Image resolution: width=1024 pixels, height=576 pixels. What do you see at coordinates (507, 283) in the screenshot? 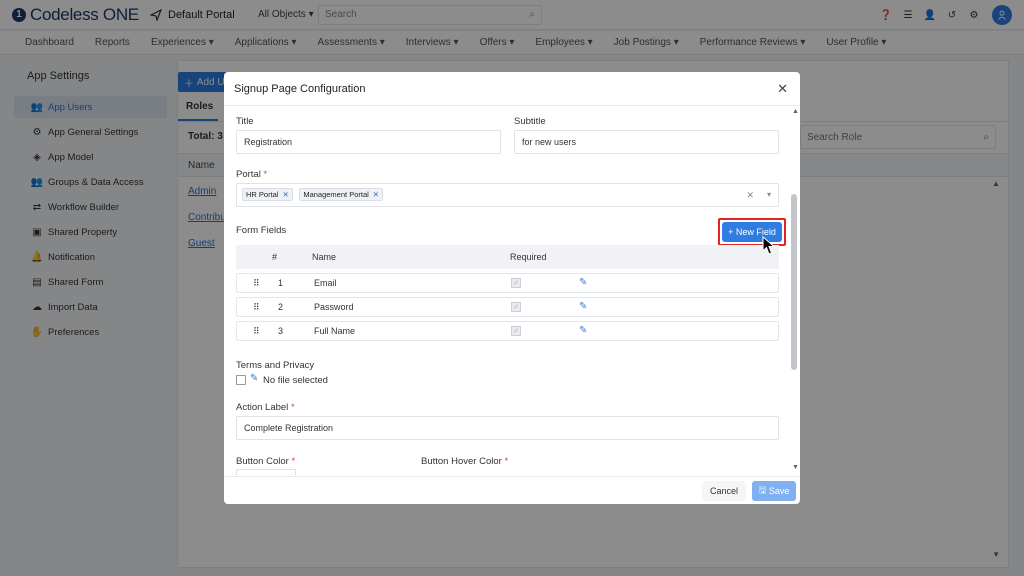
I see `field-row: ⠿ 1 Email ✓ ✎` at bounding box center [507, 283].